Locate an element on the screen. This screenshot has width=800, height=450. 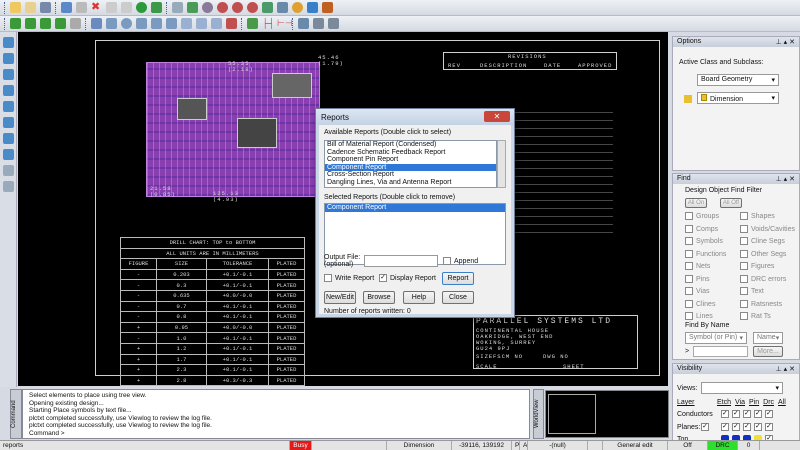
fanout-icon is located at coordinates (8, 74).